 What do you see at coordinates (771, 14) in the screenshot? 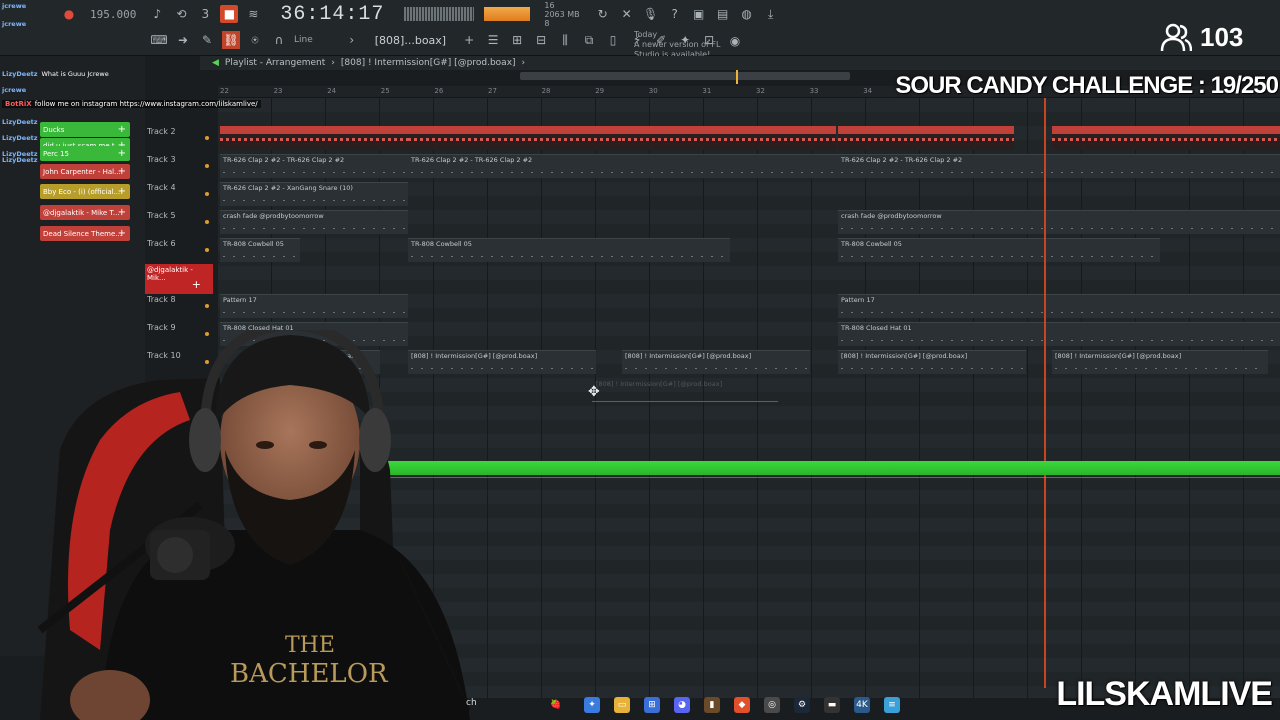
I see `download-icon: ⤓` at bounding box center [771, 14].